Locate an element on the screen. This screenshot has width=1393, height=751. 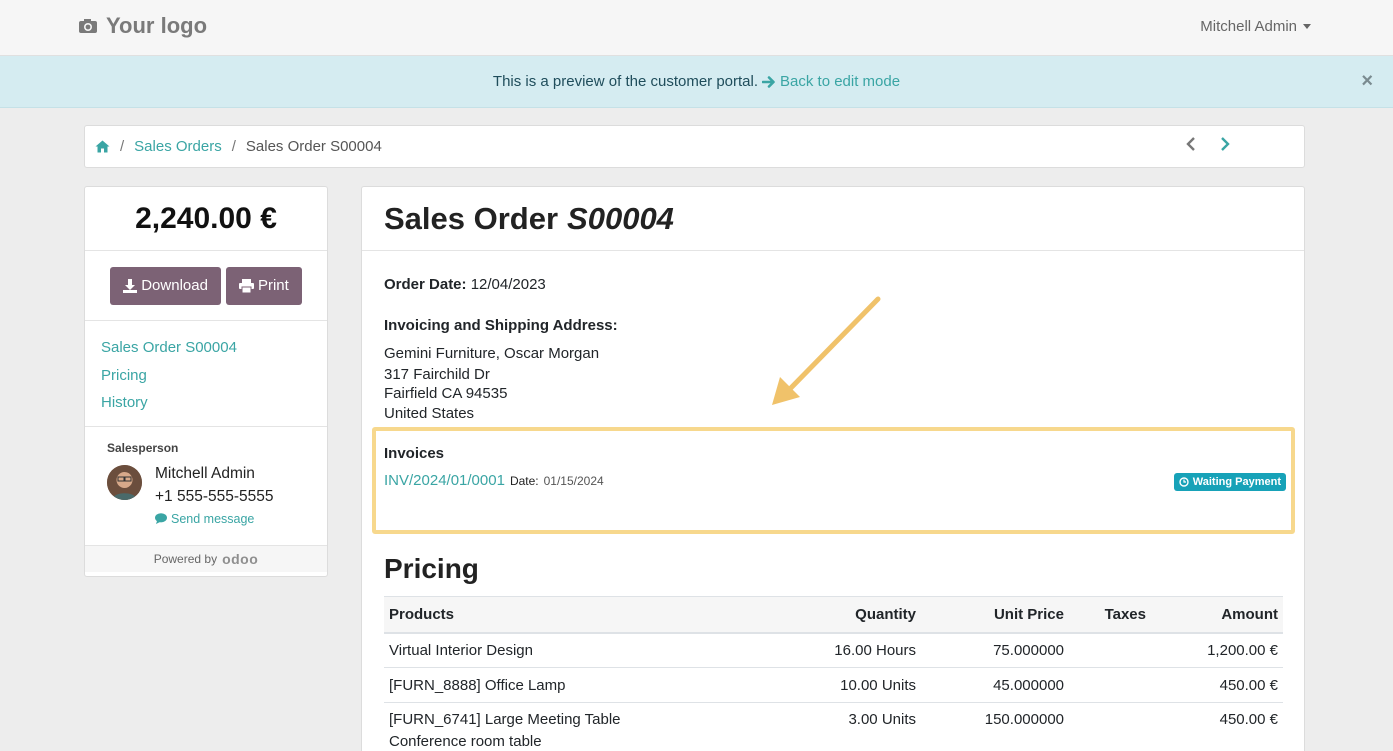
status-badge-label: Waiting Payment is located at coordinates (1236, 482).